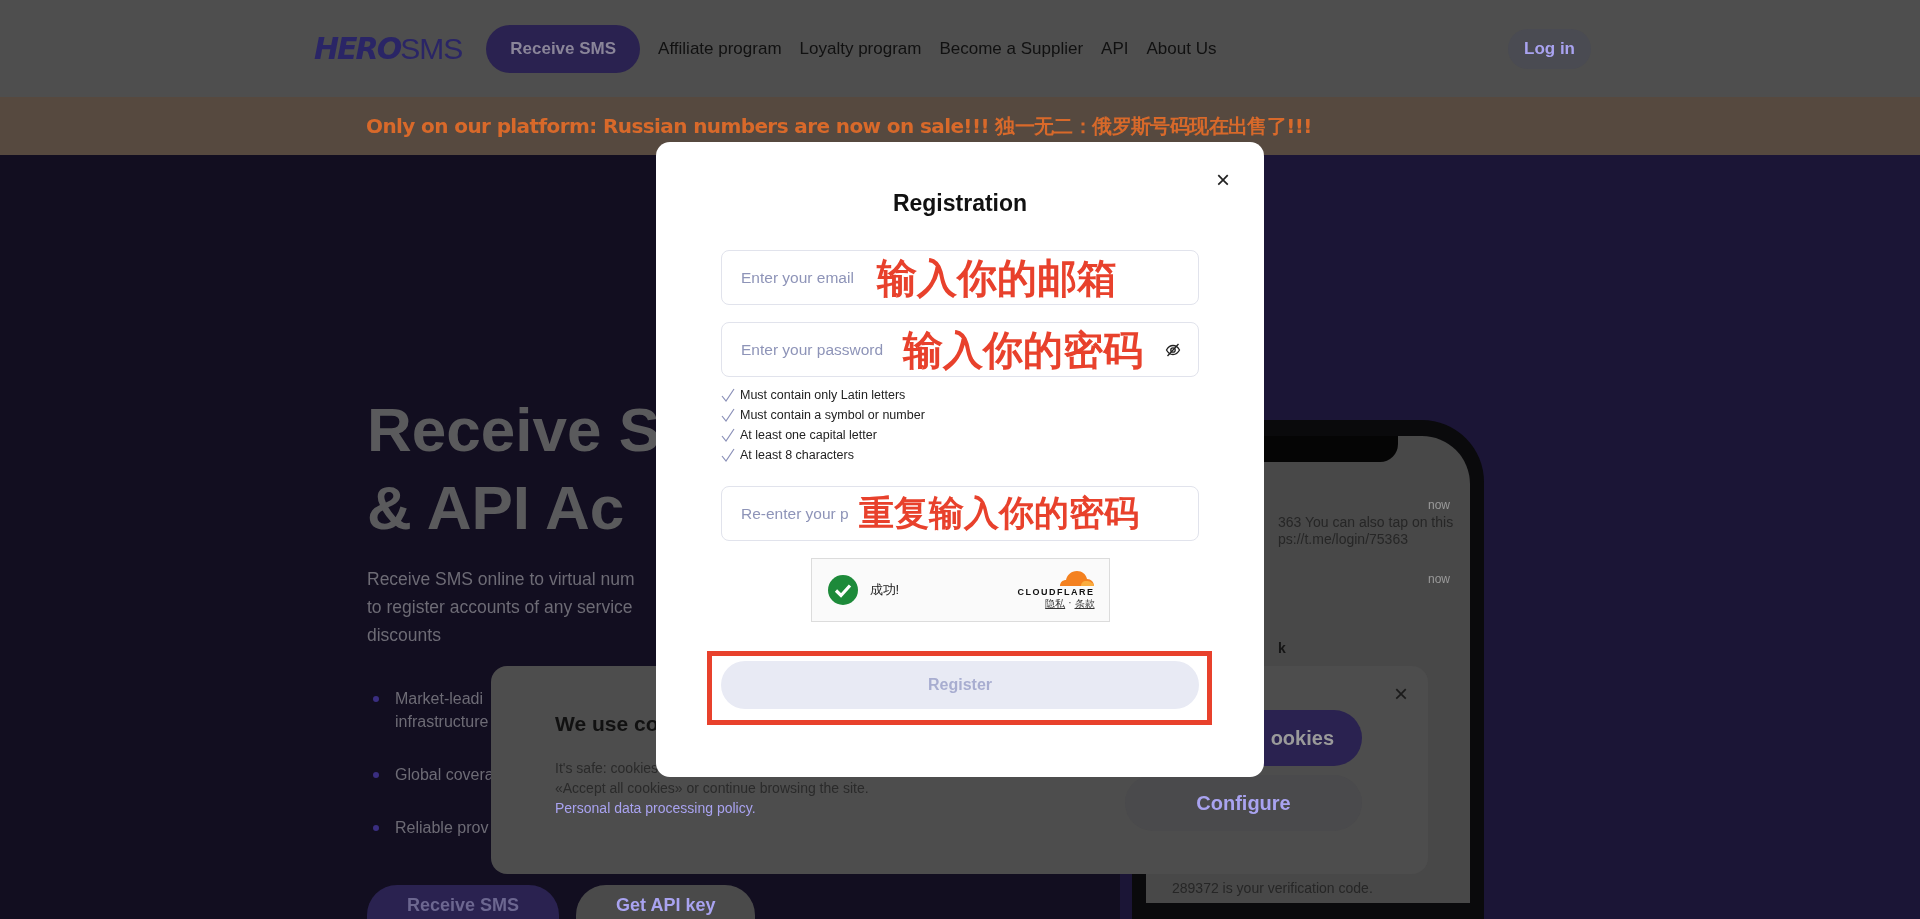 This screenshot has height=919, width=1920. I want to click on hero-description: to register accounts of any service, so click(500, 607).